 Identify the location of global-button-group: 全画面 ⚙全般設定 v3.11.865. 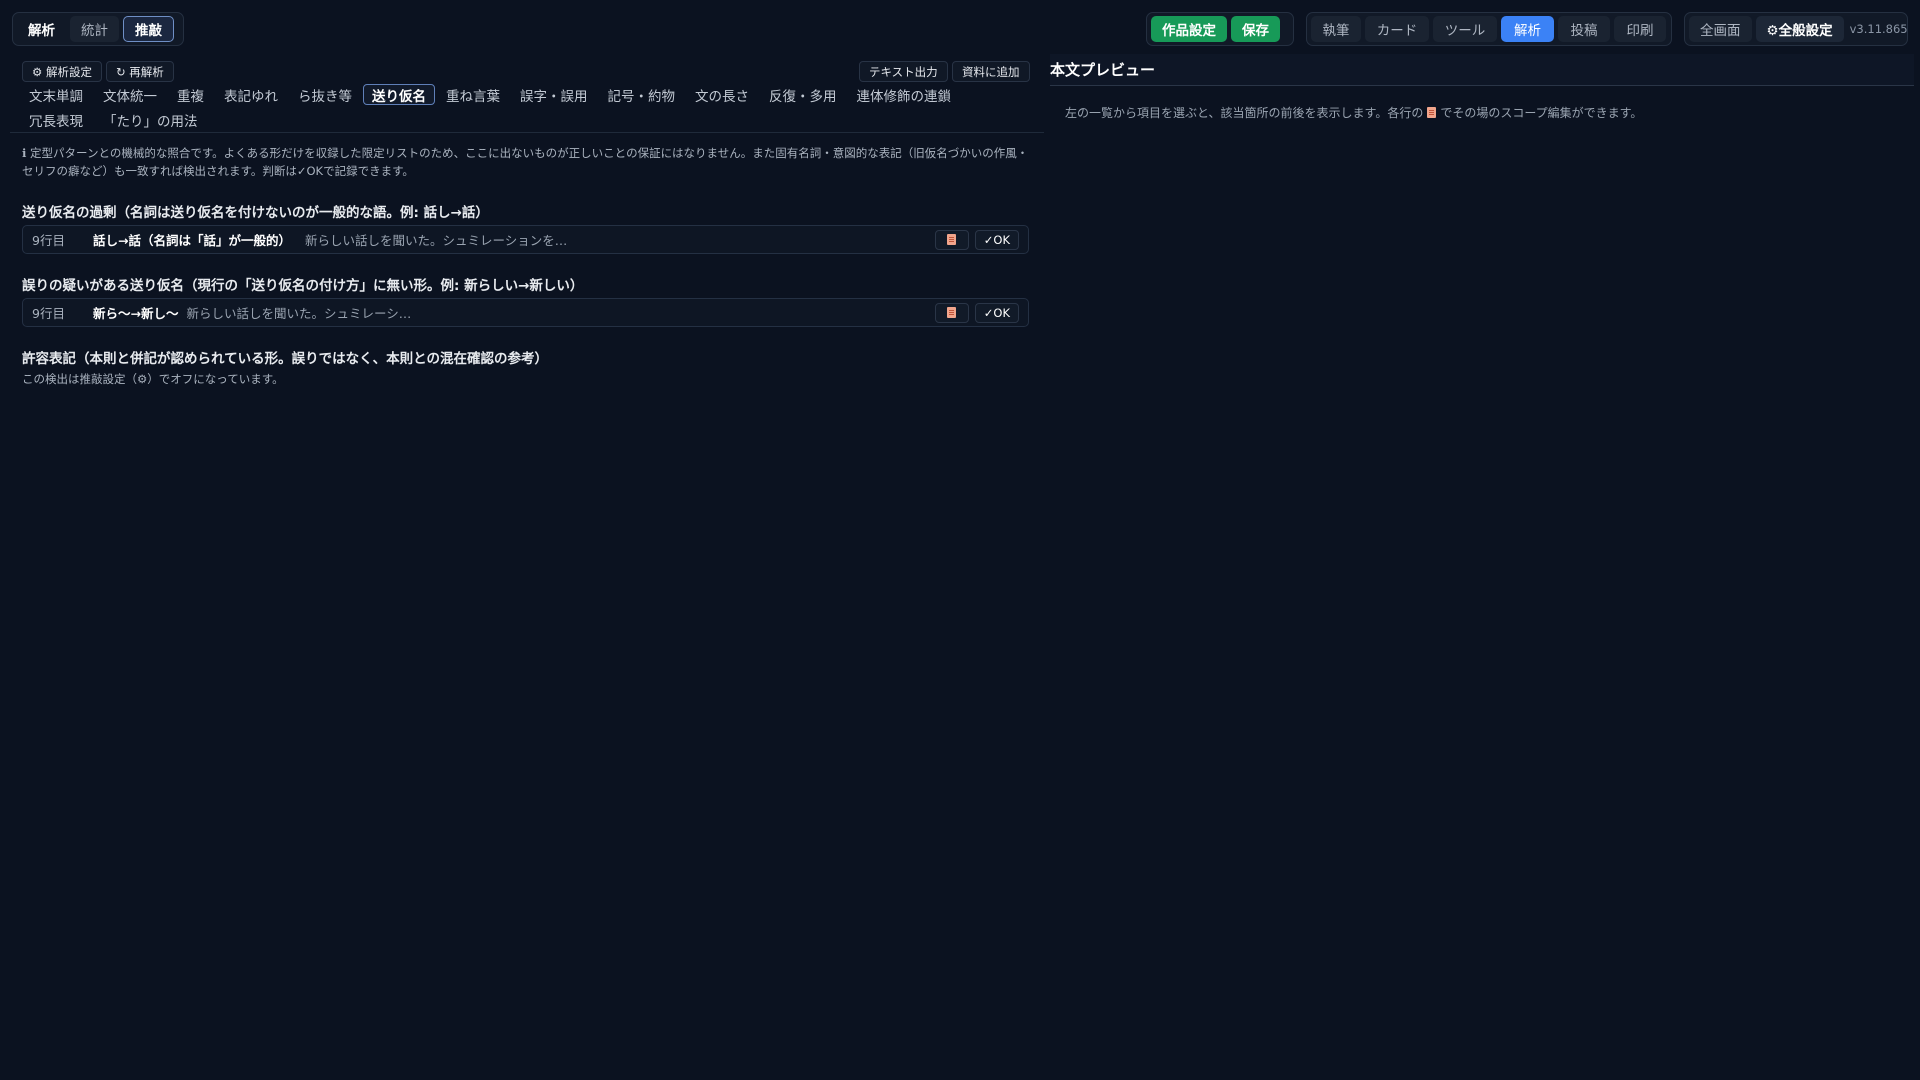
(1796, 29).